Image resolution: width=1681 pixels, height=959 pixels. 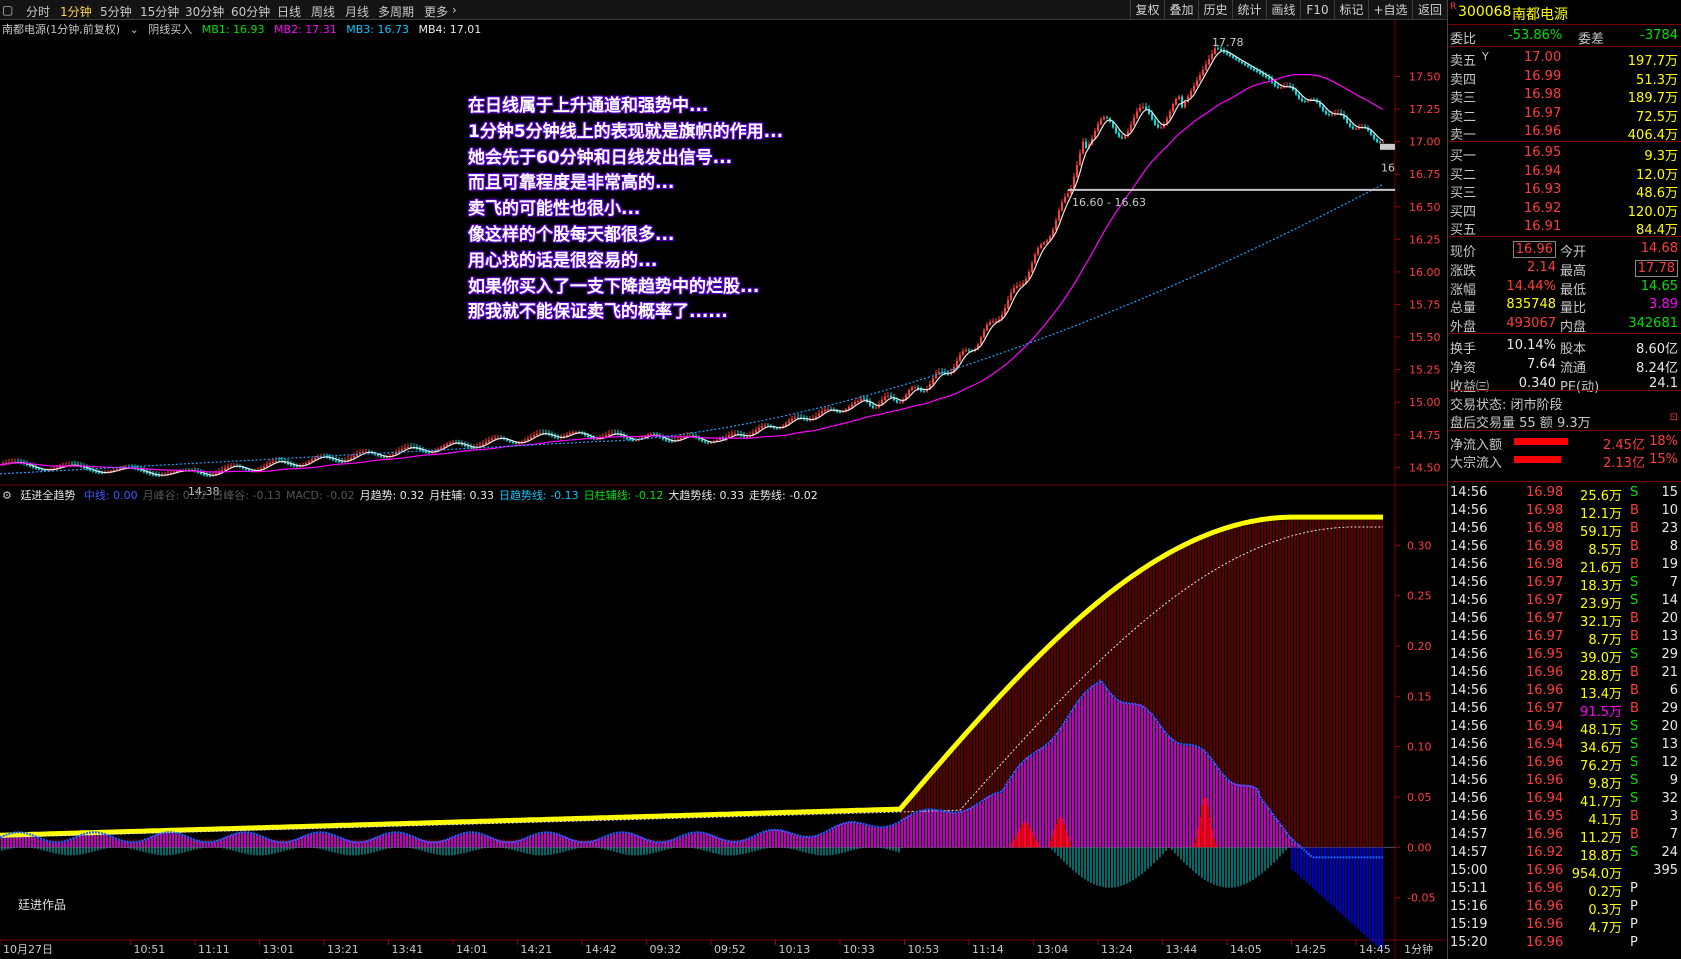 What do you see at coordinates (1669, 852) in the screenshot?
I see `trade-count: 24` at bounding box center [1669, 852].